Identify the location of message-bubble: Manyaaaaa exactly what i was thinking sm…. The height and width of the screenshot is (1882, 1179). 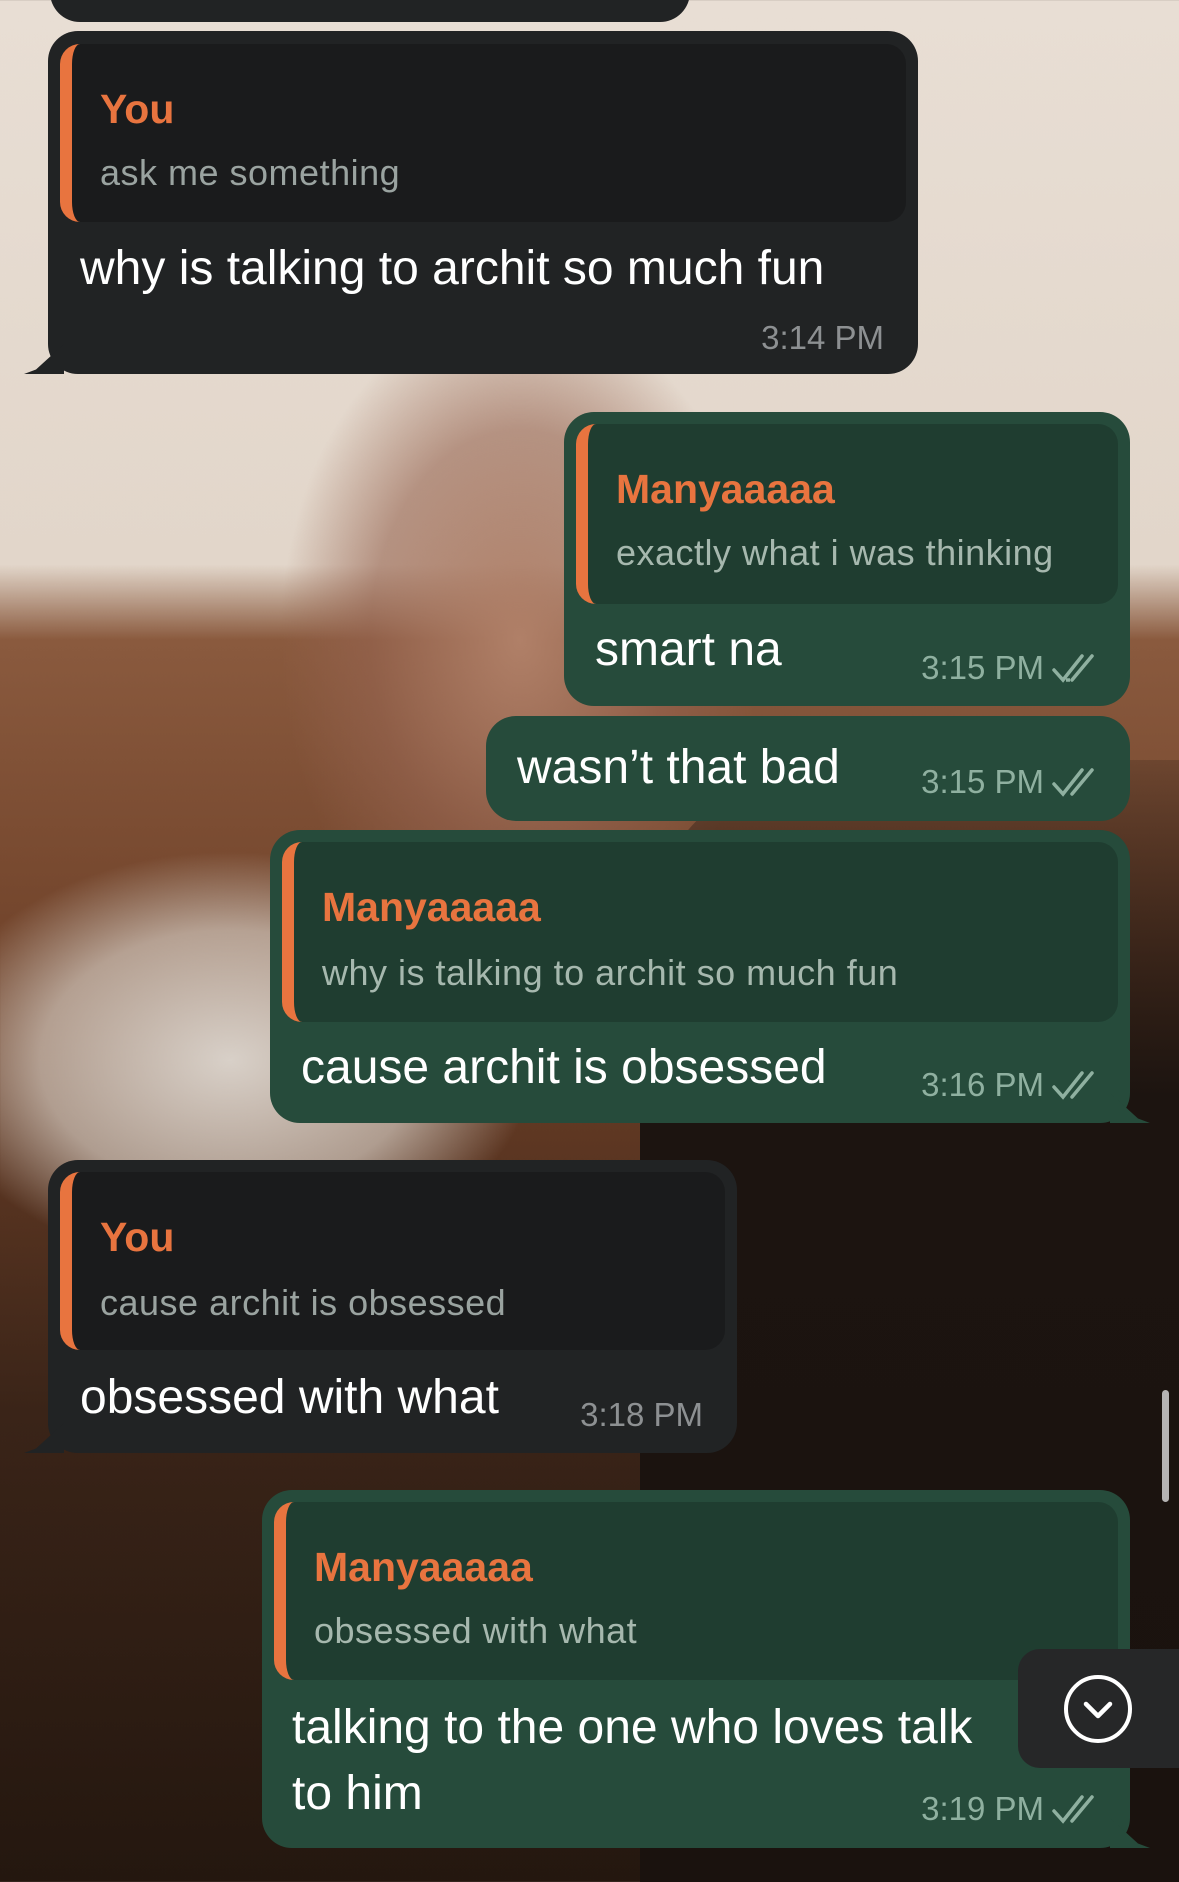
(847, 559).